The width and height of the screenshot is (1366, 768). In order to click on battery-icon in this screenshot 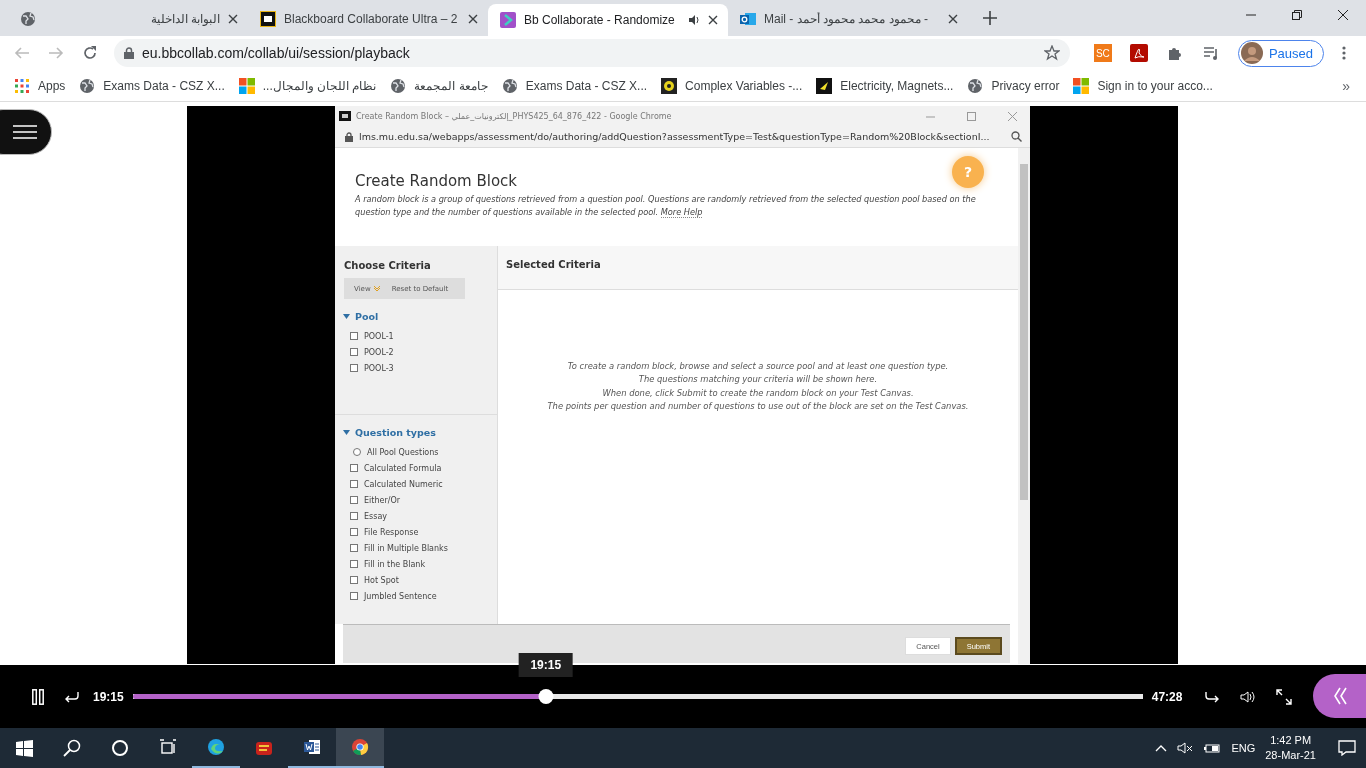, I will do `click(1212, 748)`.